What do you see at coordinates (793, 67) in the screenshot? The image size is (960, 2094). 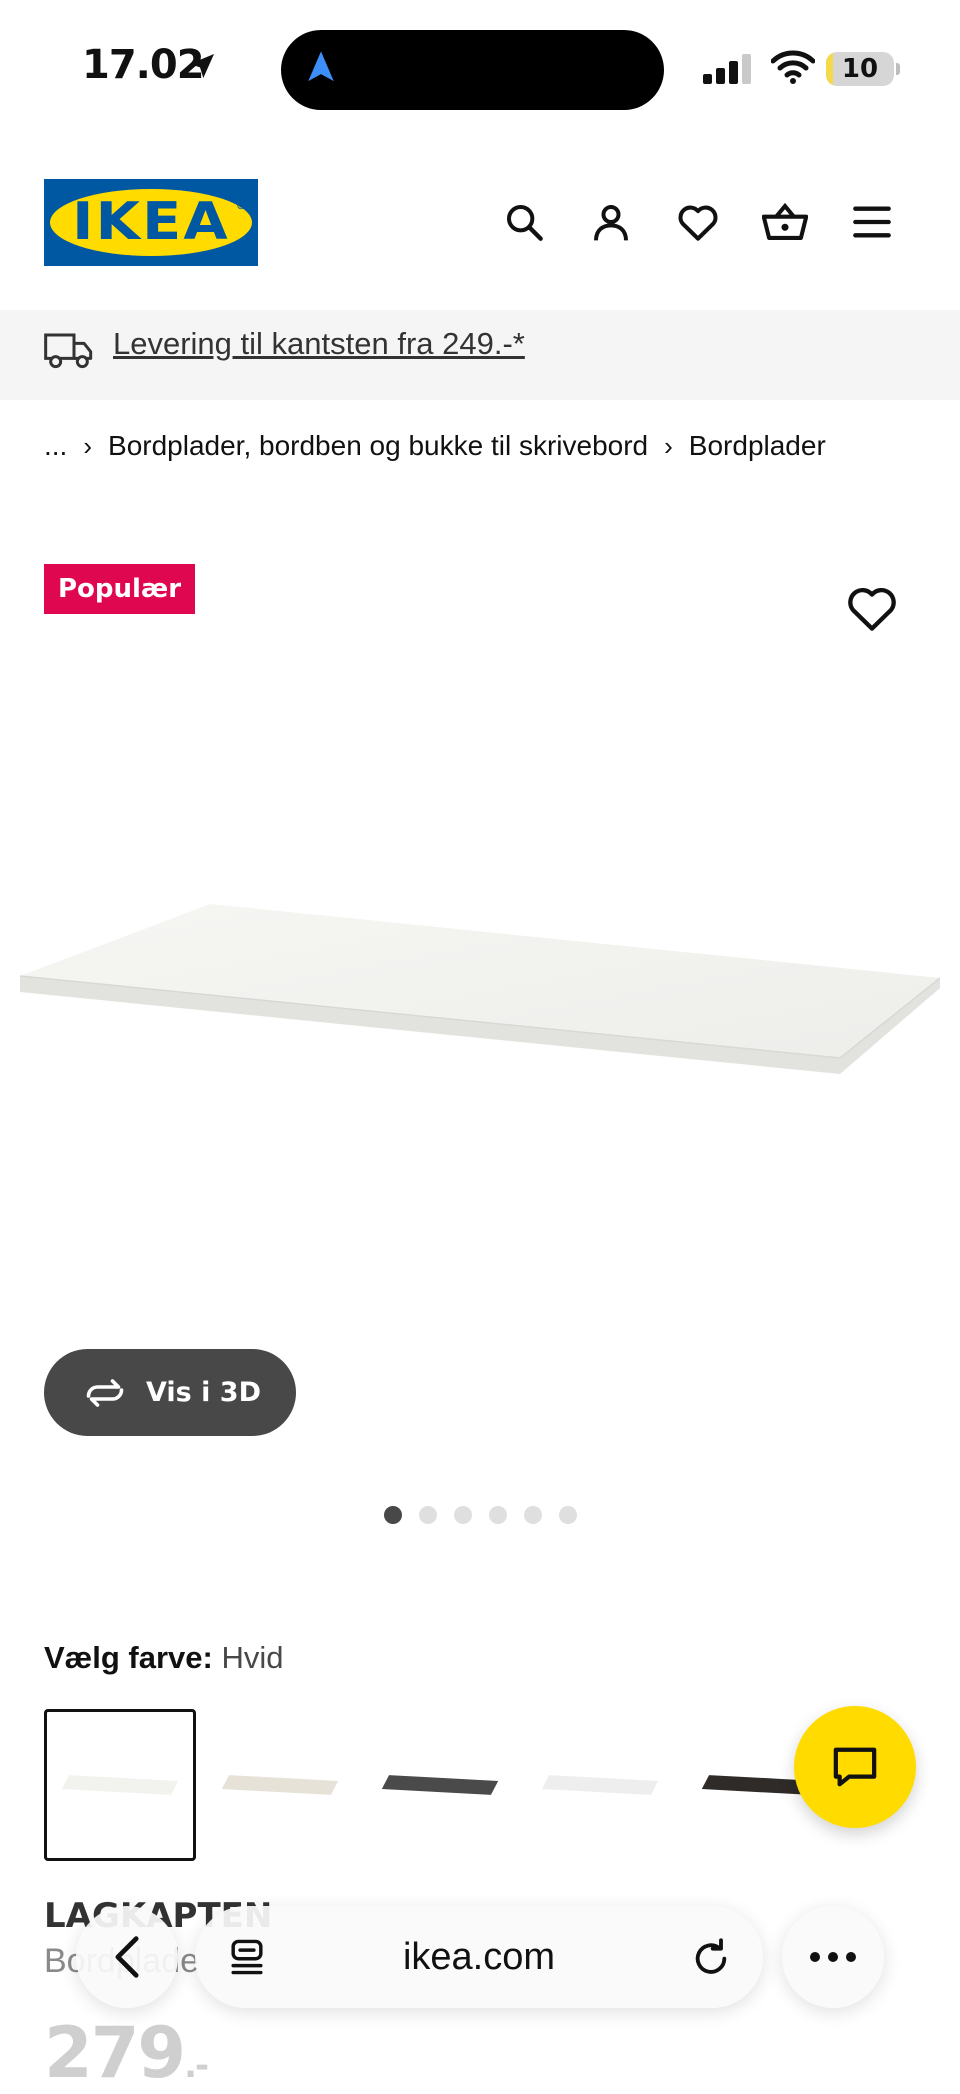 I see `wifi-icon` at bounding box center [793, 67].